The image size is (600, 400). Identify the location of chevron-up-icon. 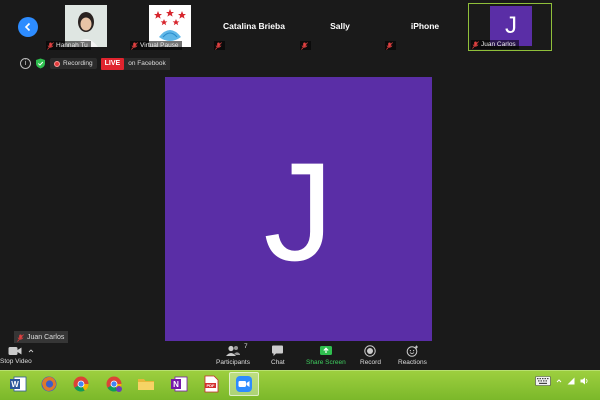
(31, 351).